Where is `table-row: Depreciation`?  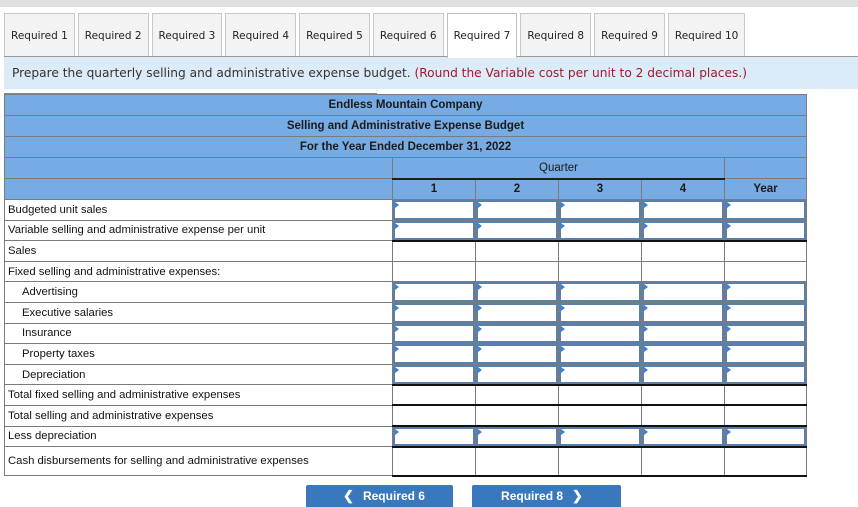 table-row: Depreciation is located at coordinates (406, 374).